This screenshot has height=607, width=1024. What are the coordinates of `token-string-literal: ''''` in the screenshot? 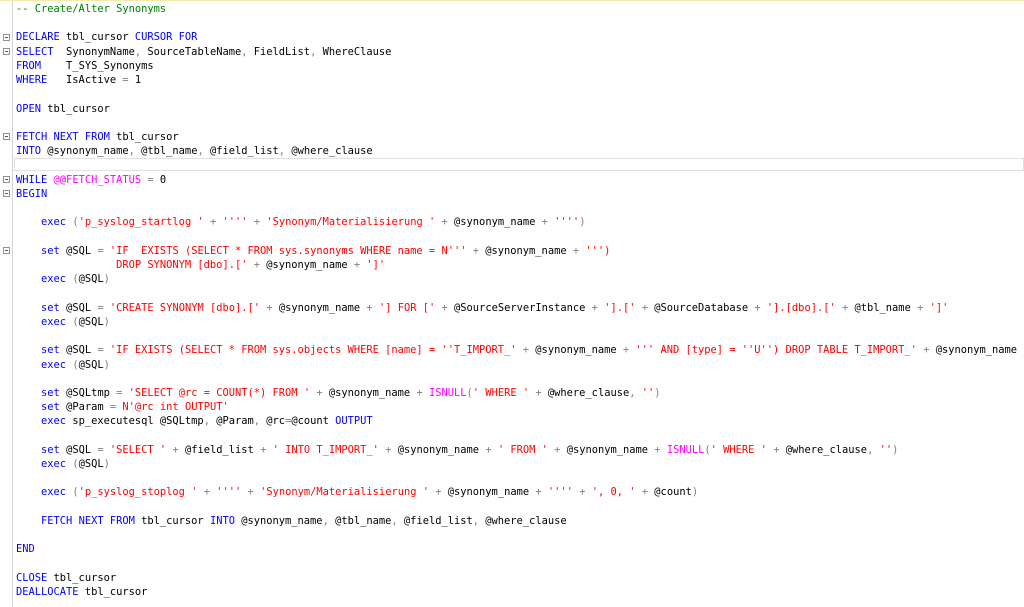 It's located at (235, 222).